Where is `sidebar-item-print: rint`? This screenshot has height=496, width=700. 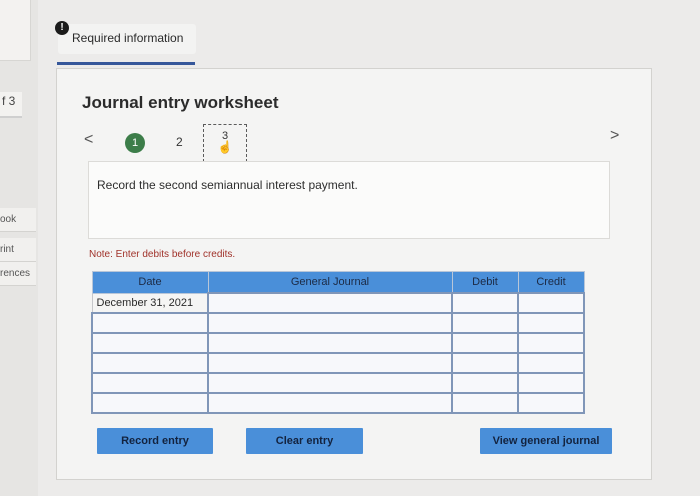
sidebar-item-print: rint is located at coordinates (18, 250).